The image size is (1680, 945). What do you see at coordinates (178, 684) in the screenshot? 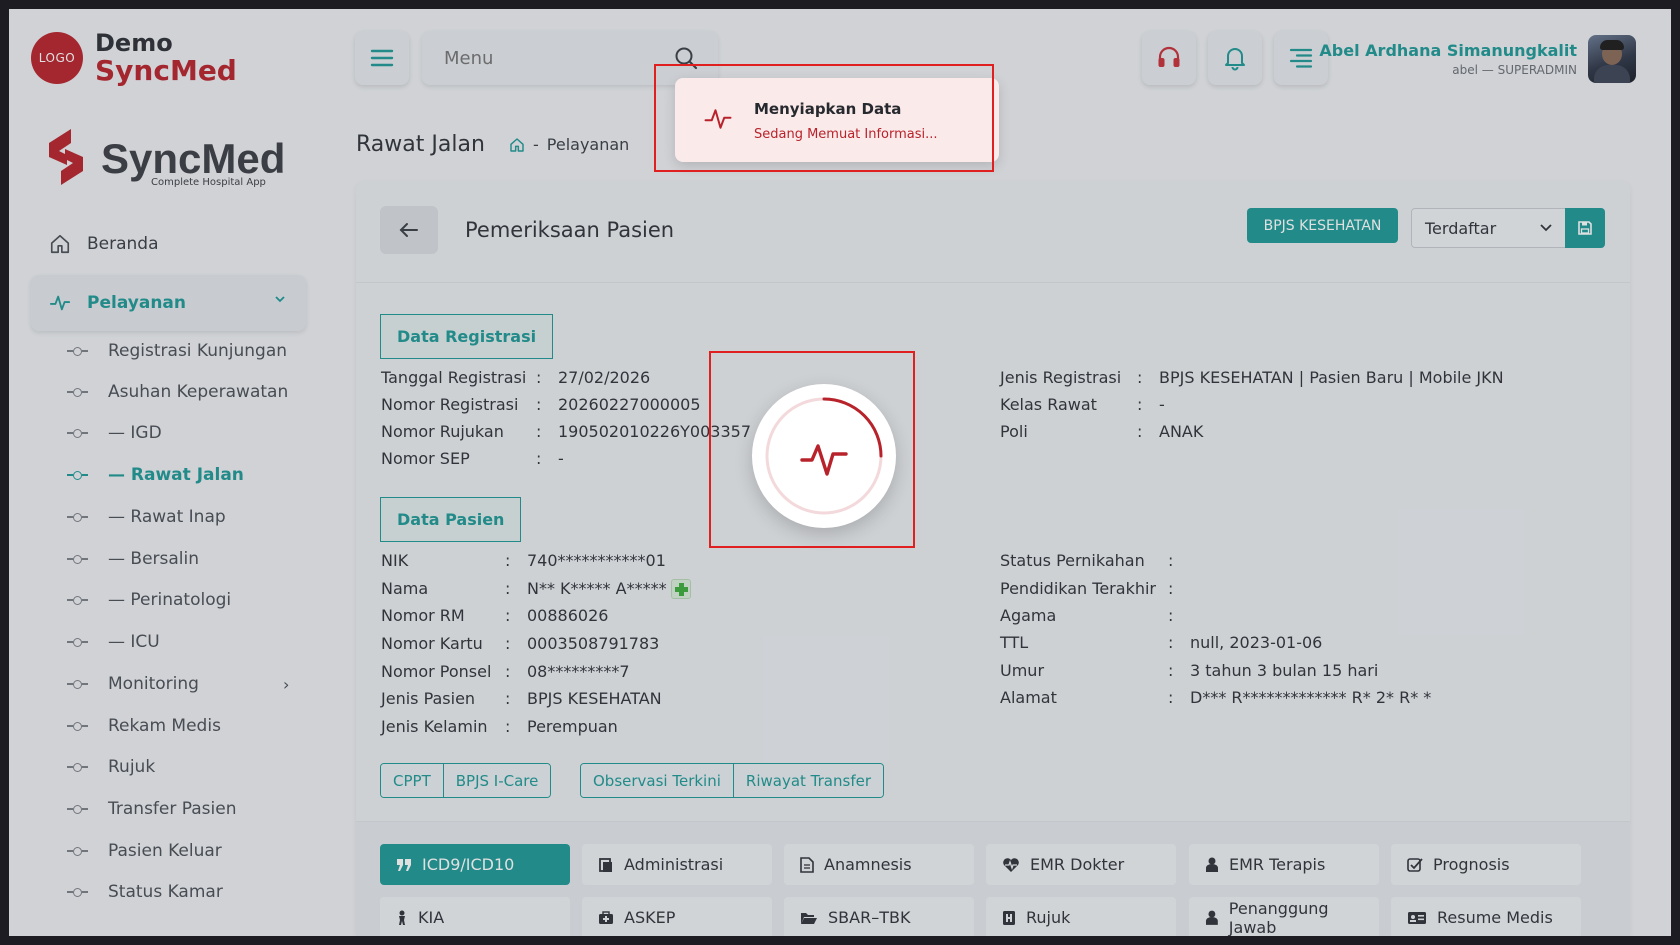
I see `sidebar-subitem-monitoring: Monitoring ›` at bounding box center [178, 684].